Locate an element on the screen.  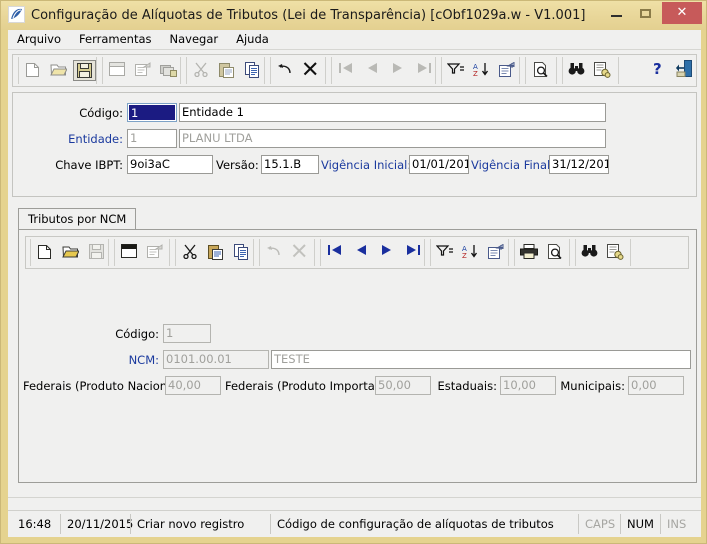
main-toolbar: A Z ? is located at coordinates (354, 70).